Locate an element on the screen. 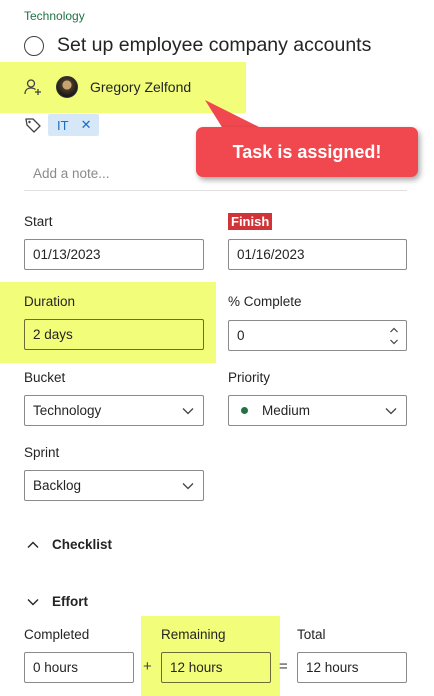 This screenshot has width=434, height=696. remaining-hours-field: 12 hours is located at coordinates (216, 667).